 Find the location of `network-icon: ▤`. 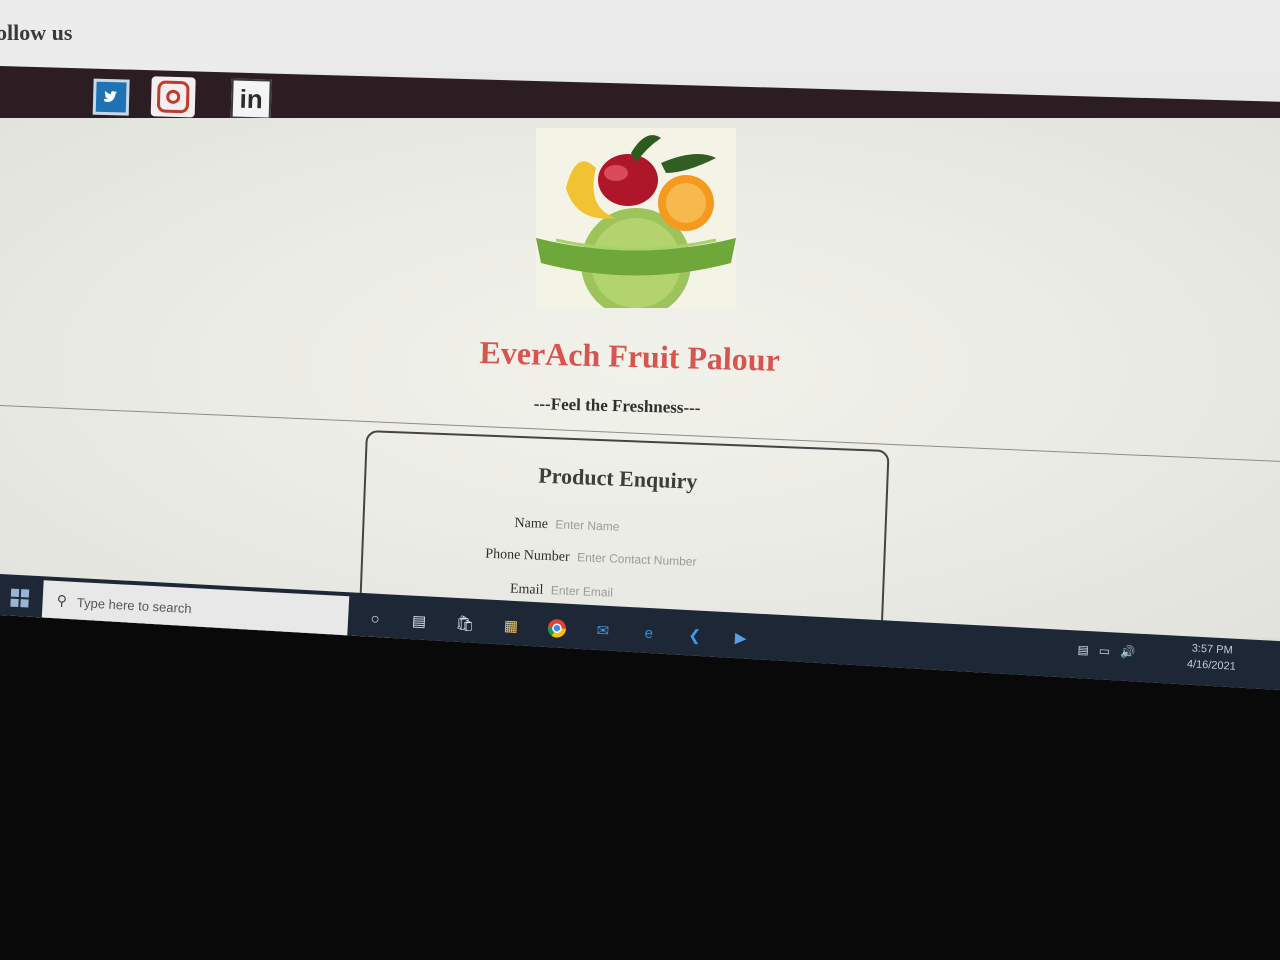

network-icon: ▤ is located at coordinates (1083, 650).